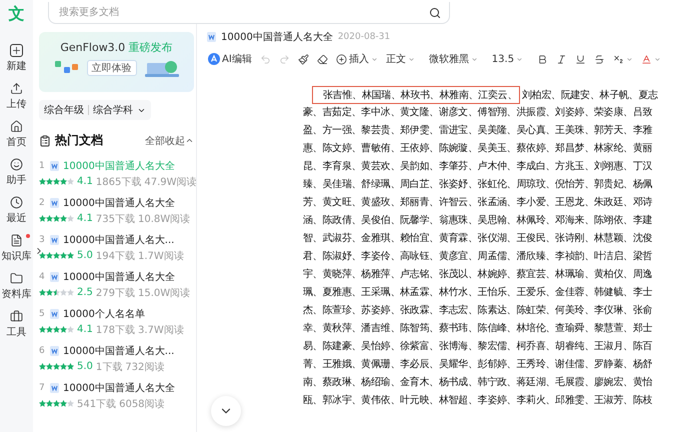  What do you see at coordinates (116, 47) in the screenshot?
I see `banner-title: GenFlow3.0 重磅发布` at bounding box center [116, 47].